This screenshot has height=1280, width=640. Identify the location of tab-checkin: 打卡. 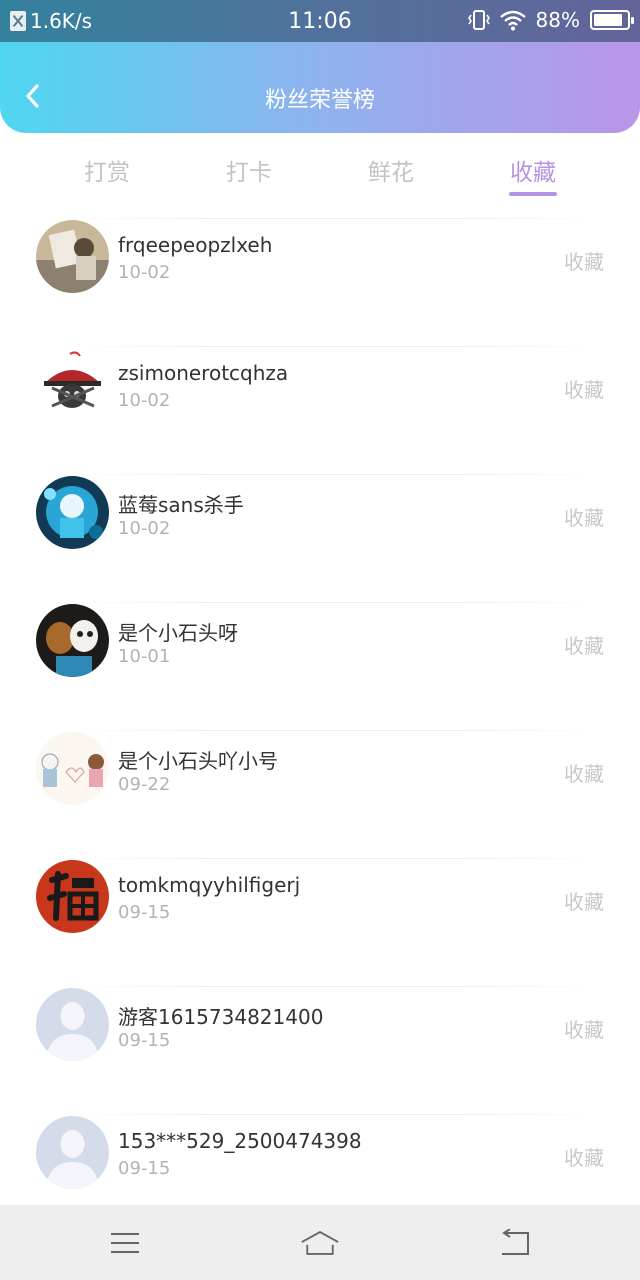
(249, 170).